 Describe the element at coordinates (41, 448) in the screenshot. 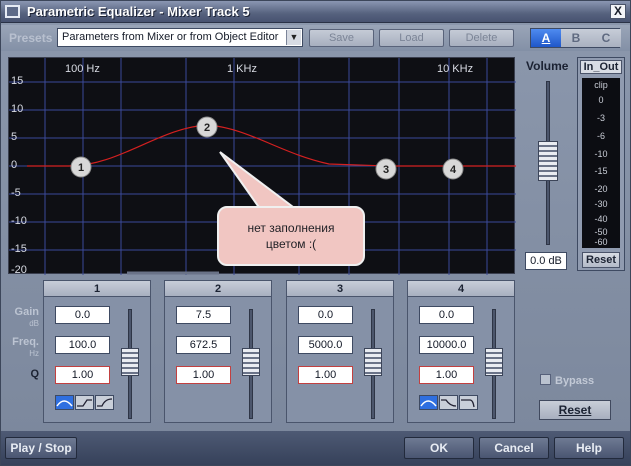

I see `play-stop-button: Play / Stop` at that location.